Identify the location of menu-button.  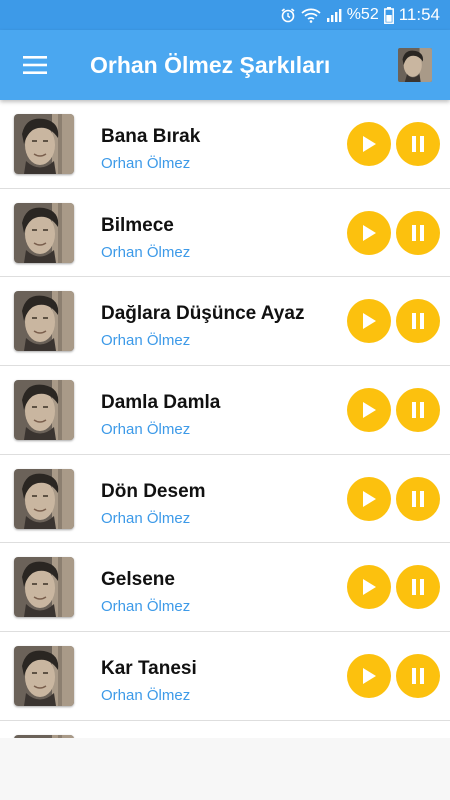
(35, 65).